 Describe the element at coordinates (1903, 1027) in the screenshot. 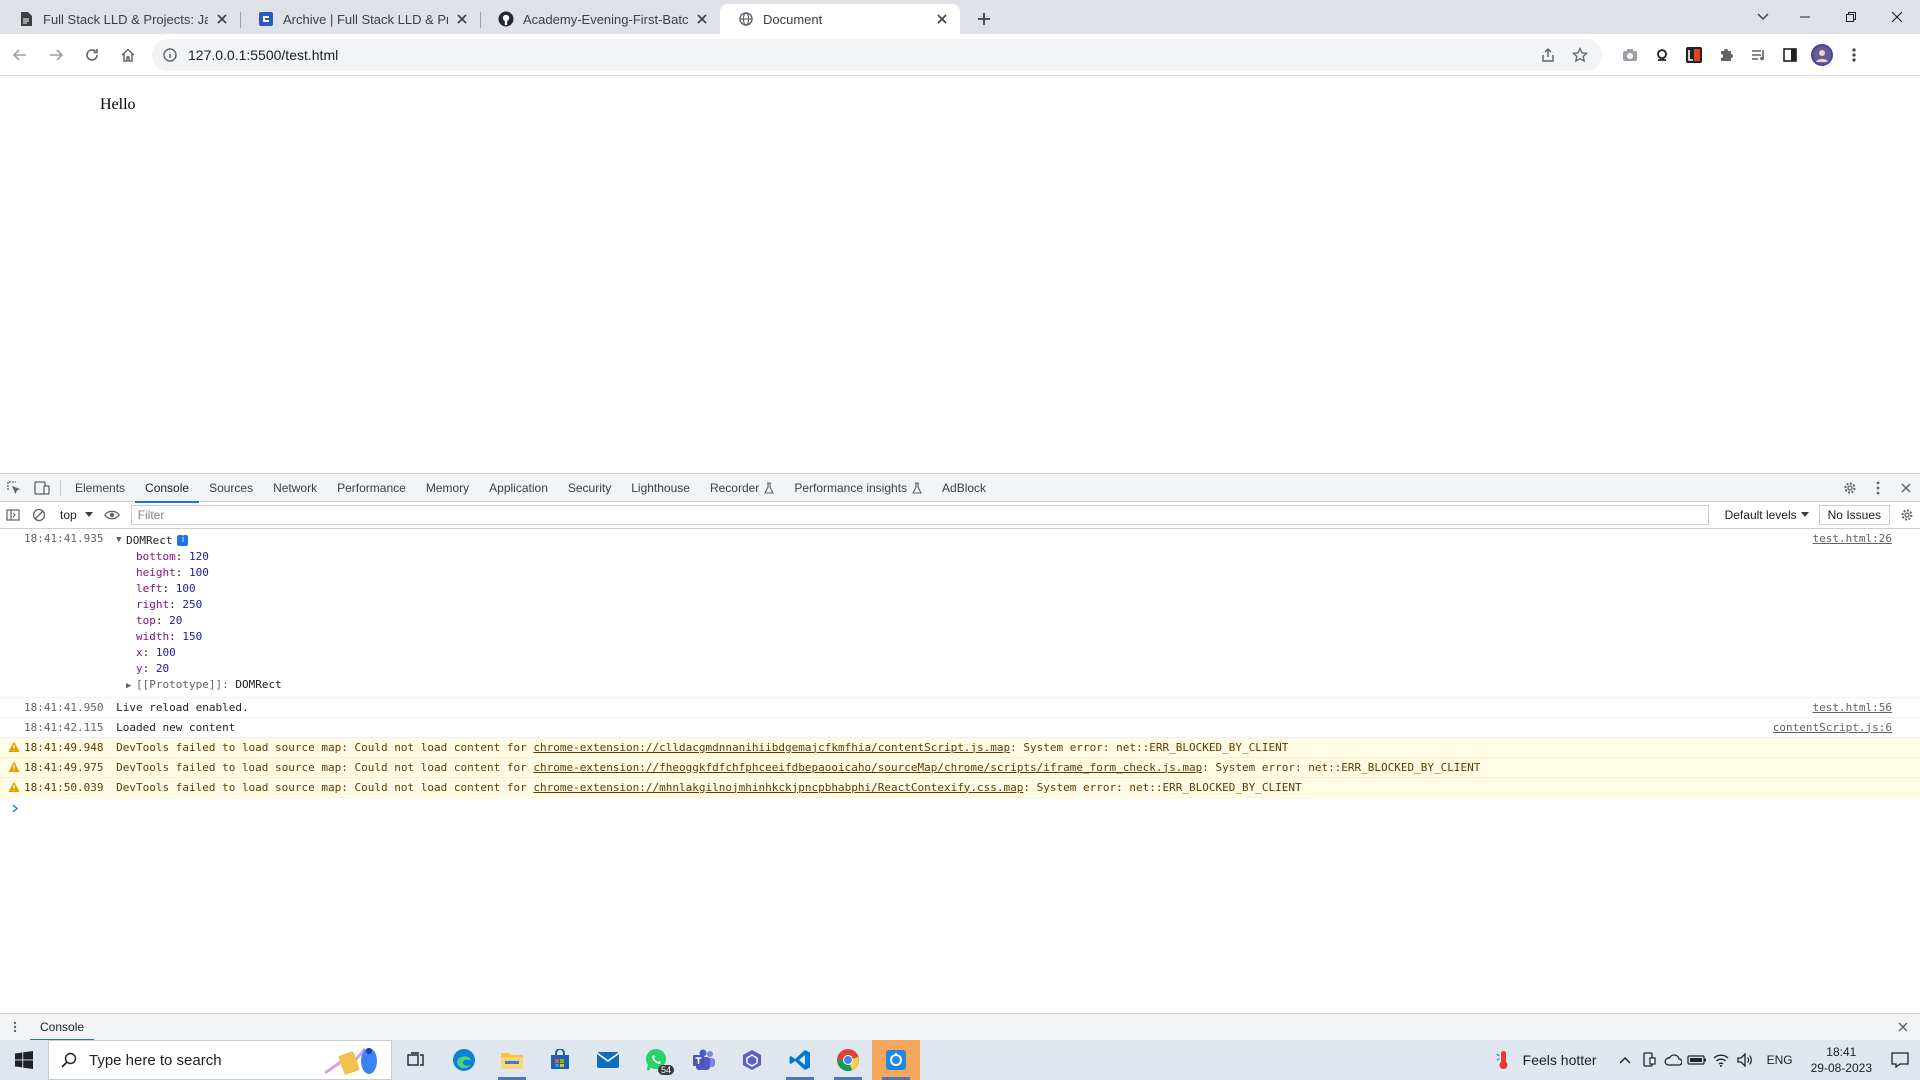

I see `close-drawer-button` at that location.